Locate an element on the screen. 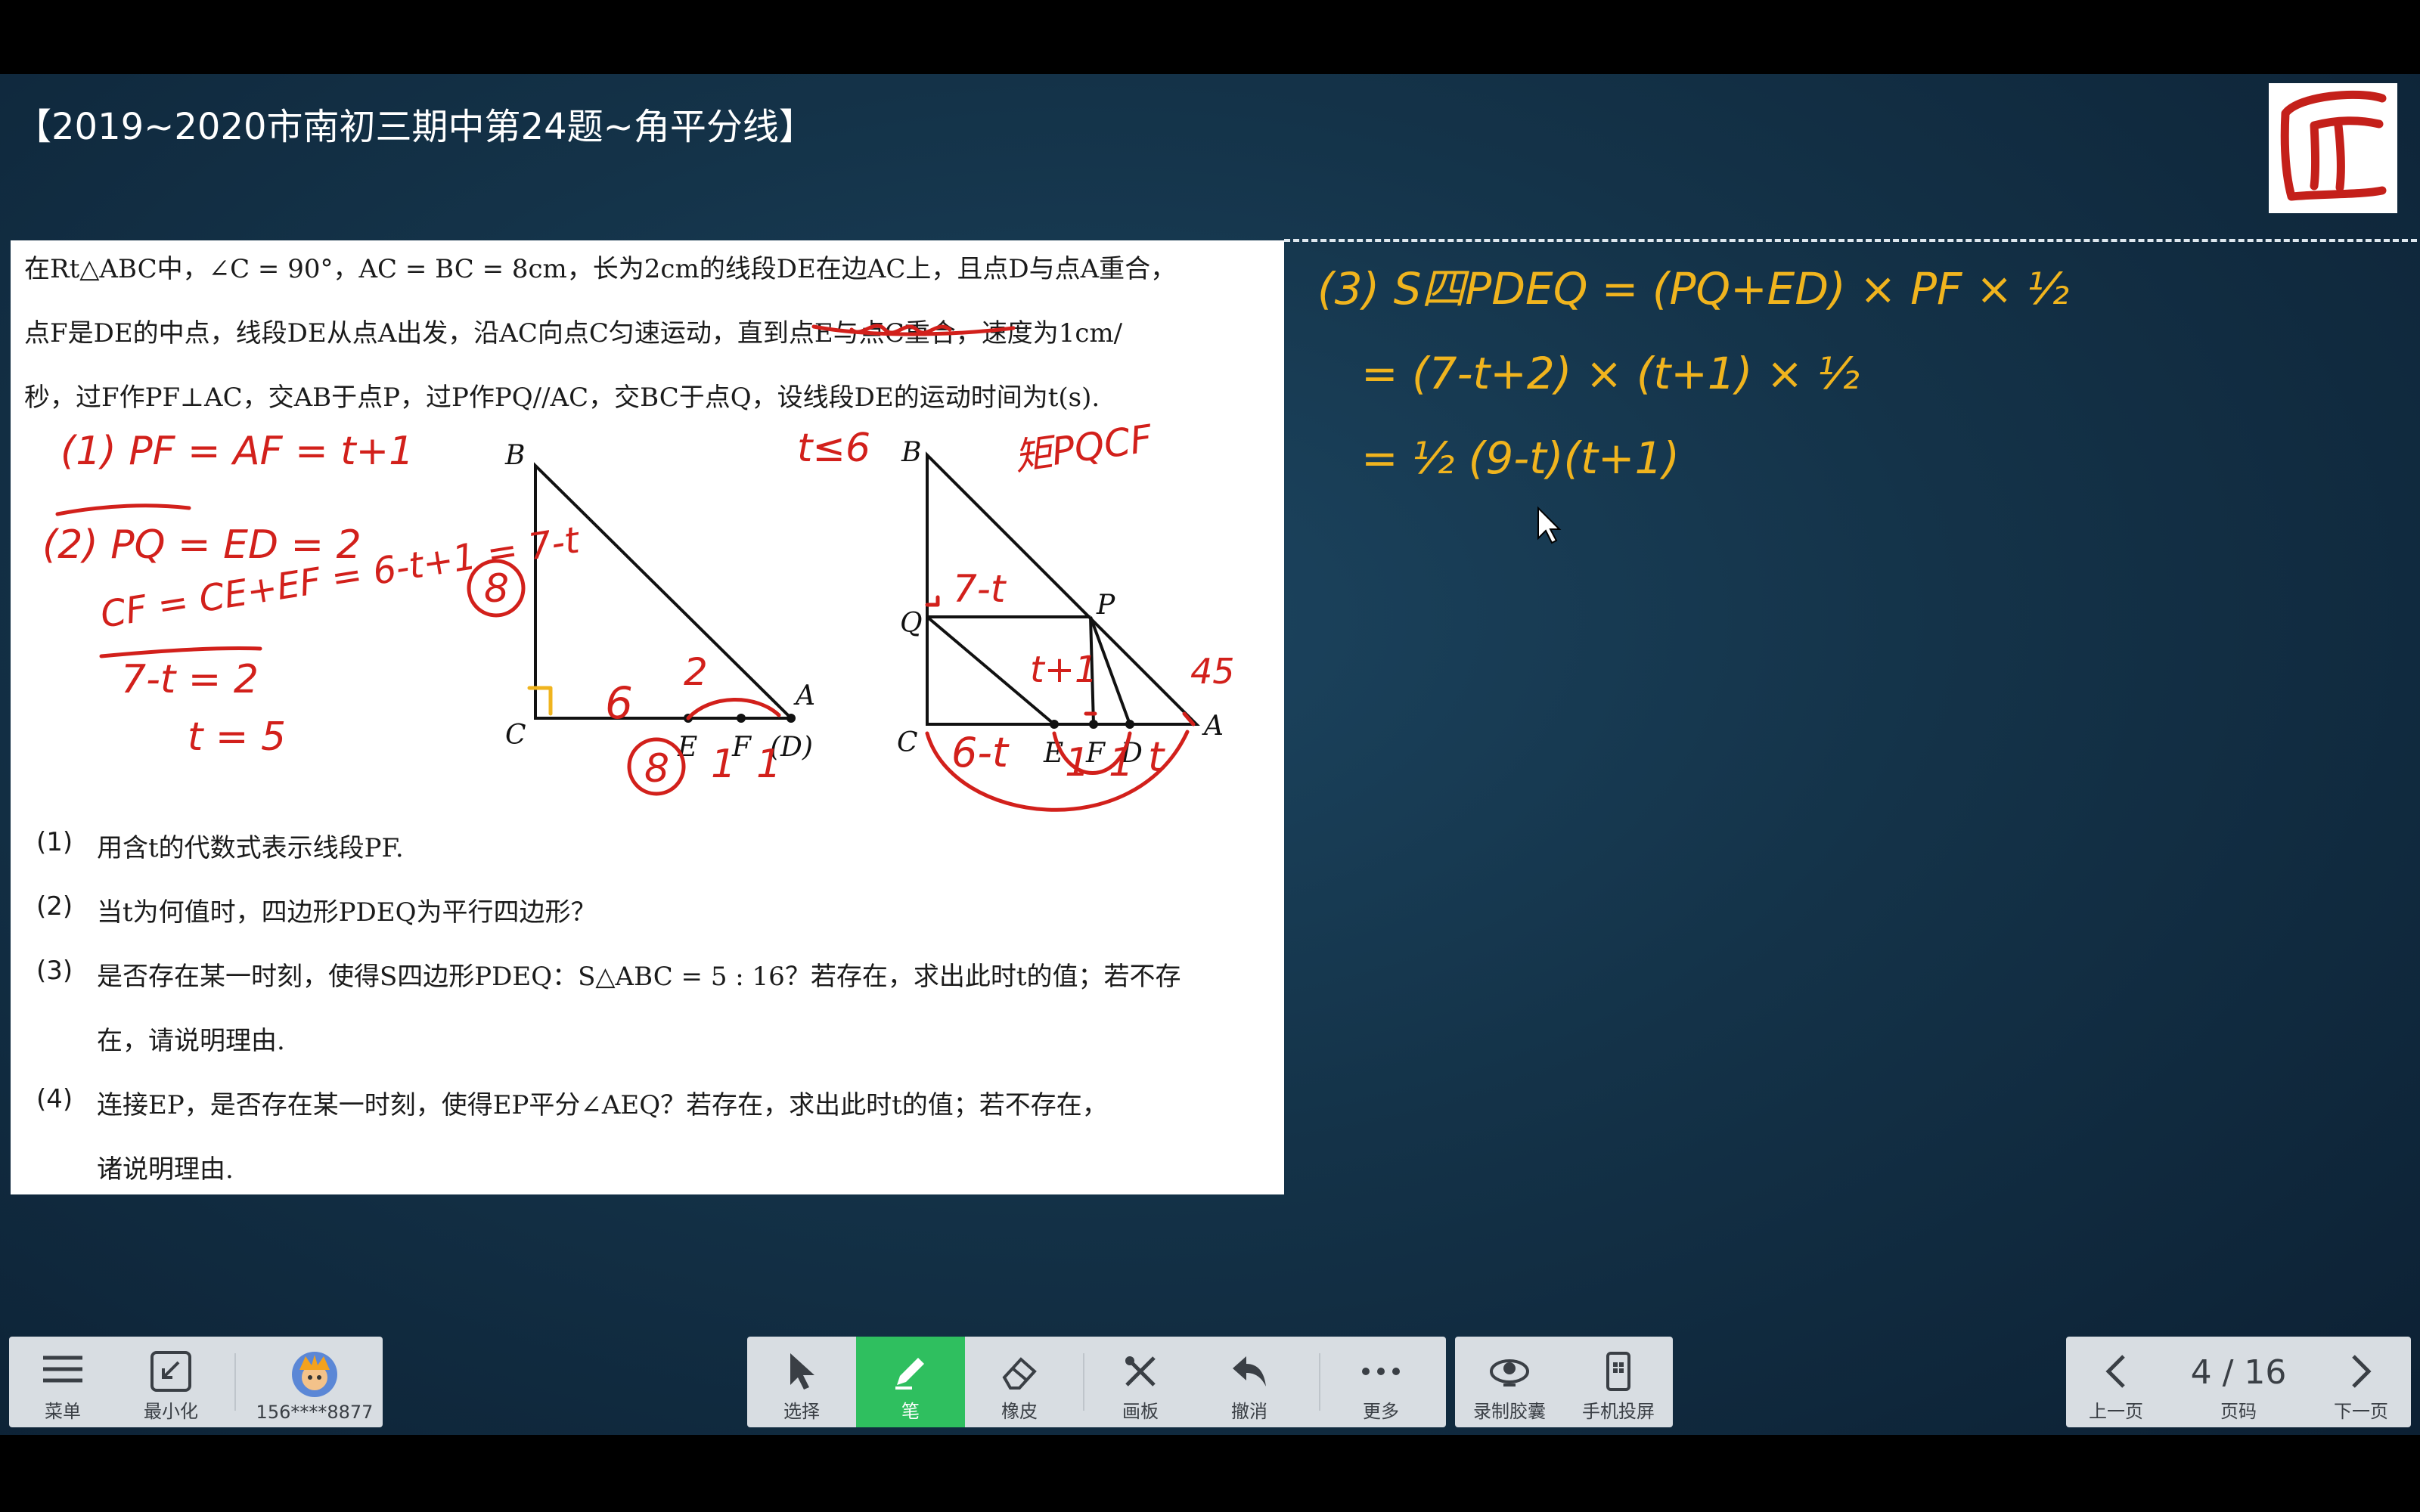  undo-button: 撤消 is located at coordinates (1249, 1382).